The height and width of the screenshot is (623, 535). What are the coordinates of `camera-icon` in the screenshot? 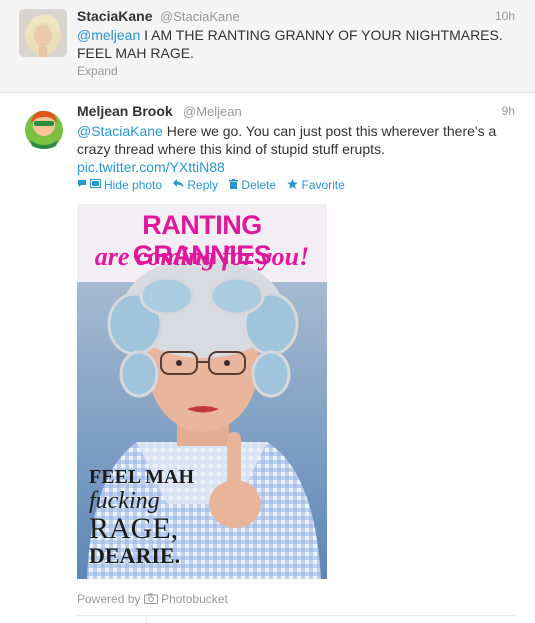 It's located at (152, 599).